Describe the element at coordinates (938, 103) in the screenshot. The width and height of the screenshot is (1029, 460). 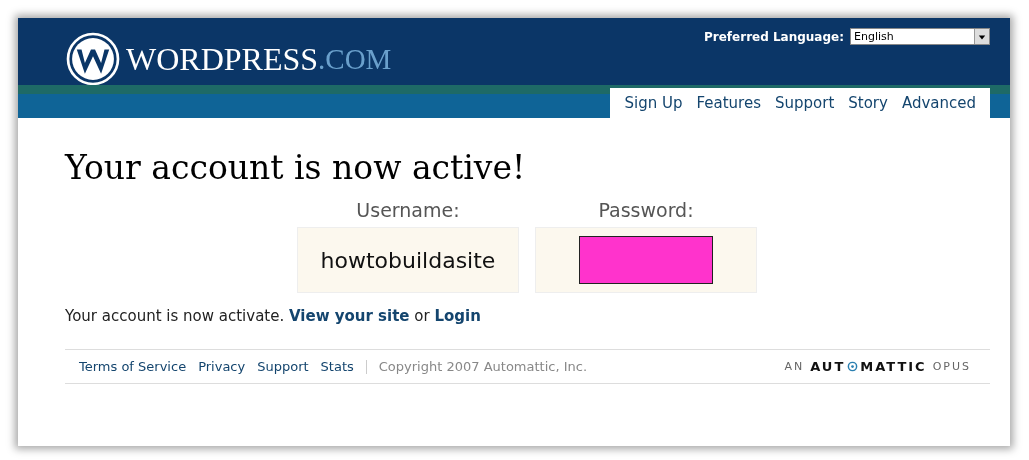
I see `nav-link: Advanced` at that location.